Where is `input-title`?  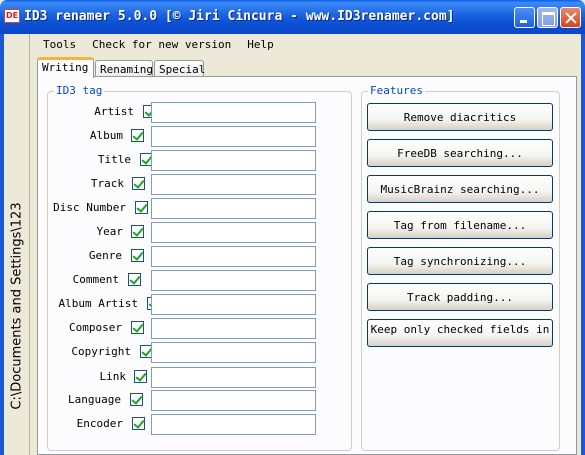 input-title is located at coordinates (233, 160).